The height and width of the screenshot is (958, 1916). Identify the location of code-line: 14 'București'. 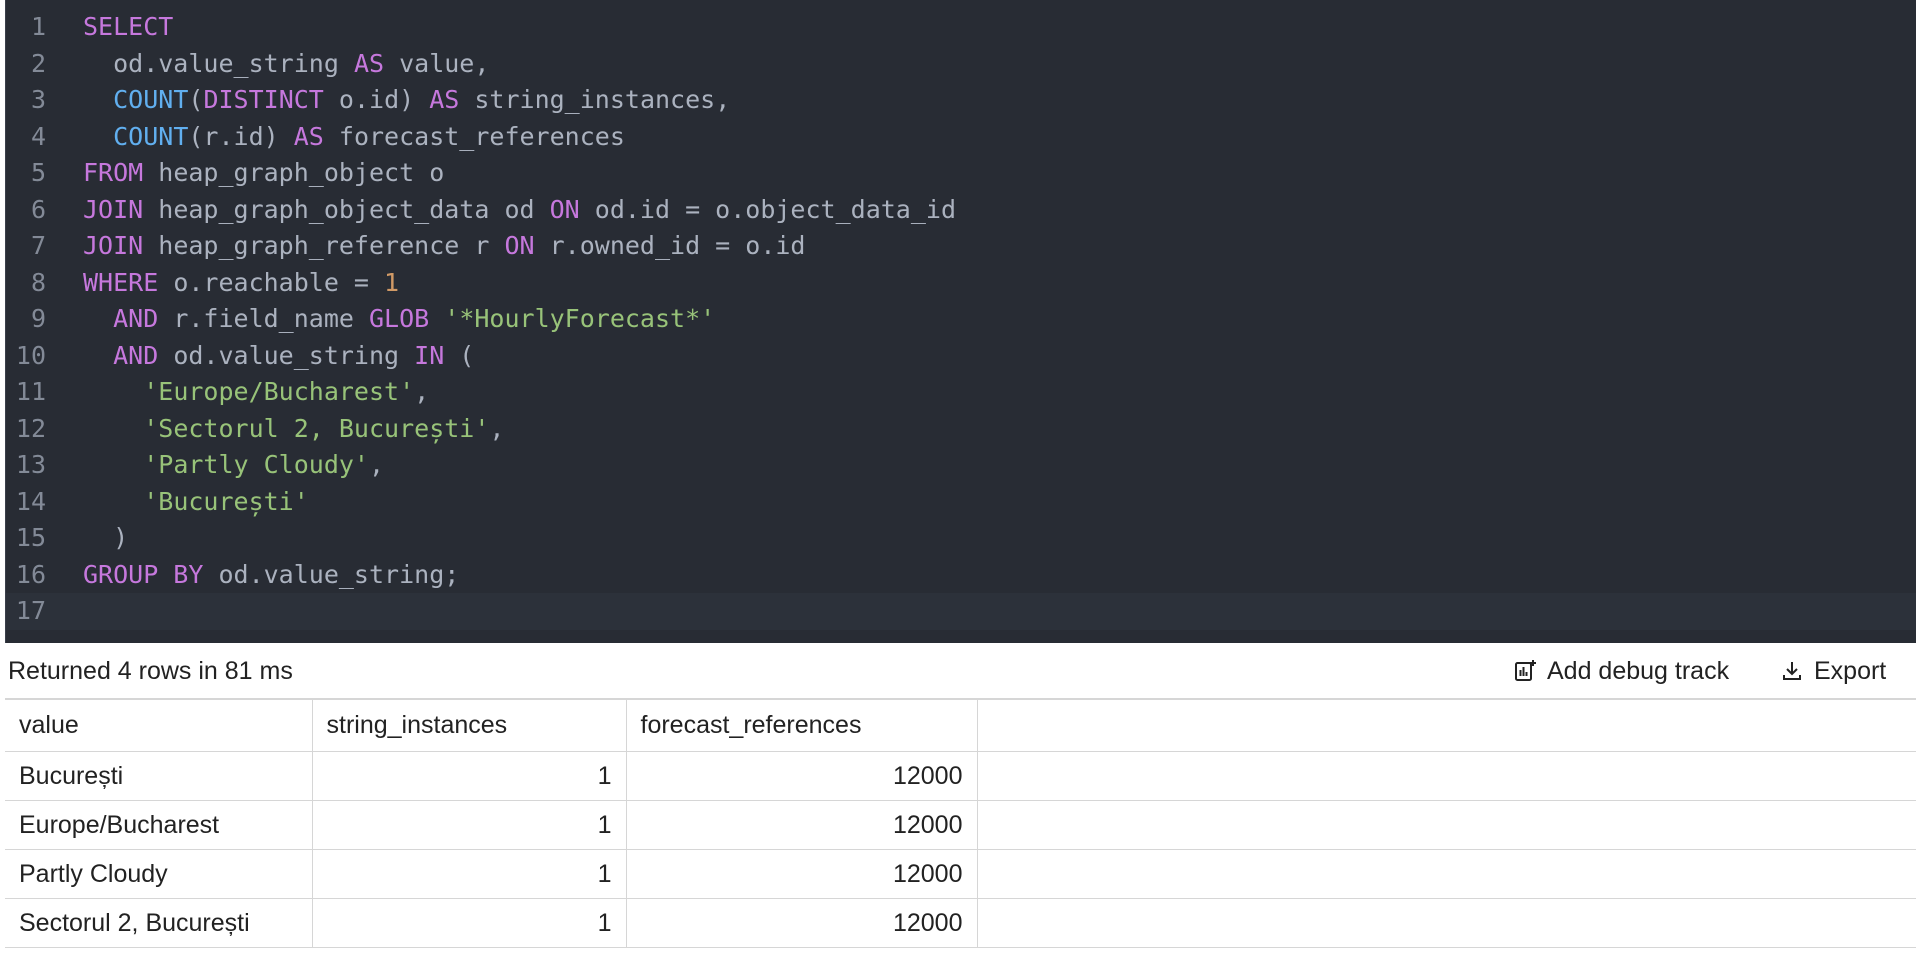
(961, 502).